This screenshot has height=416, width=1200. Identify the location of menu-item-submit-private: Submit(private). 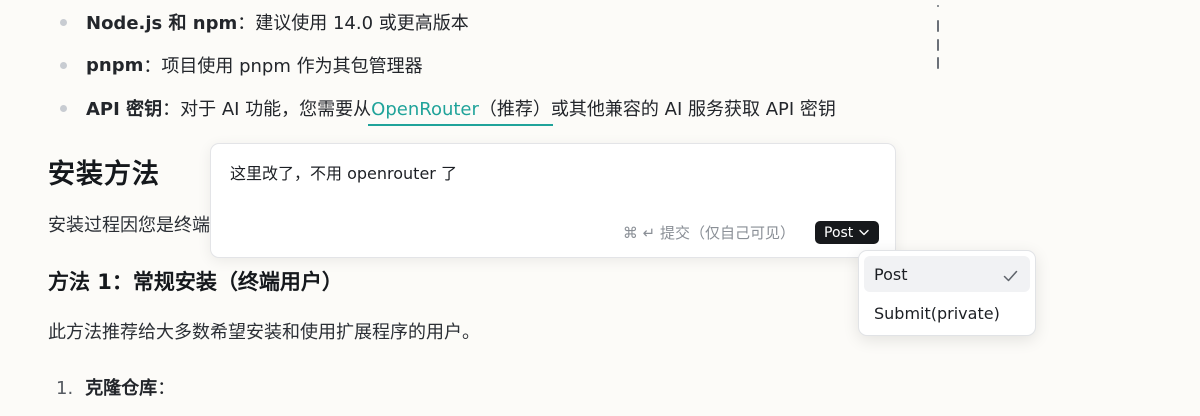
(947, 313).